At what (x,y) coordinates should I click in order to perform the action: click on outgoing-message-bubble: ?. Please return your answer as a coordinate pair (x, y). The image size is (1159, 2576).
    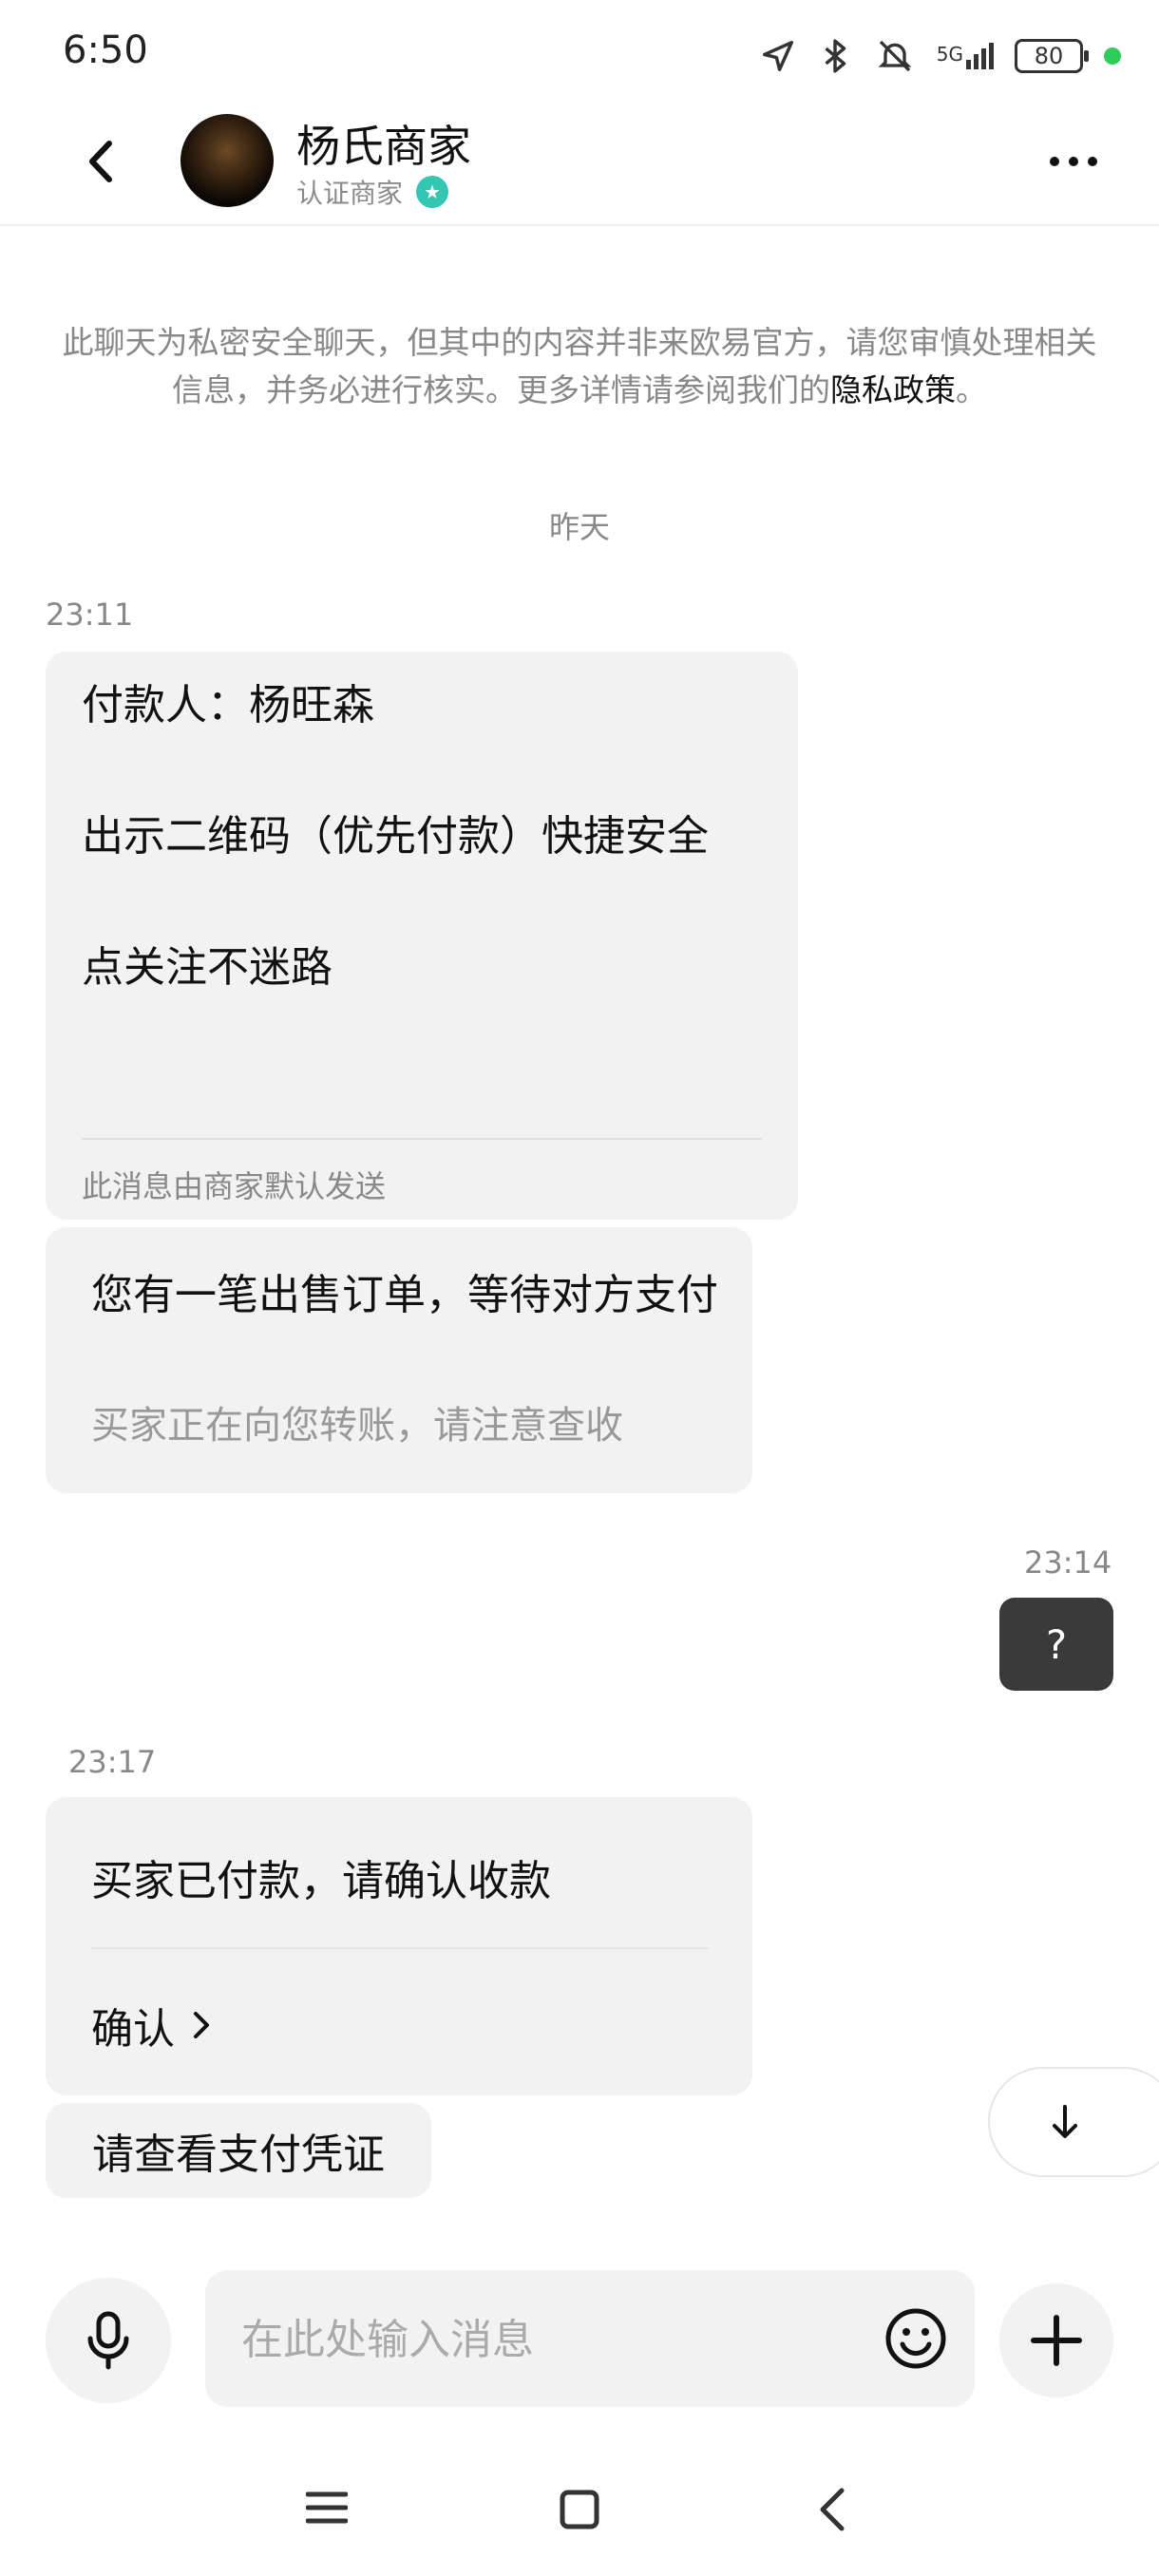
    Looking at the image, I should click on (1056, 1644).